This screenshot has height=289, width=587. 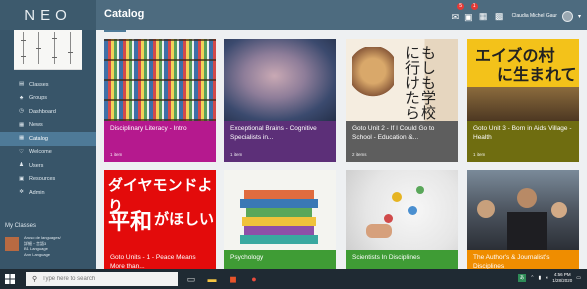 What do you see at coordinates (458, 14) in the screenshot?
I see `chat-icon: ✉ 5` at bounding box center [458, 14].